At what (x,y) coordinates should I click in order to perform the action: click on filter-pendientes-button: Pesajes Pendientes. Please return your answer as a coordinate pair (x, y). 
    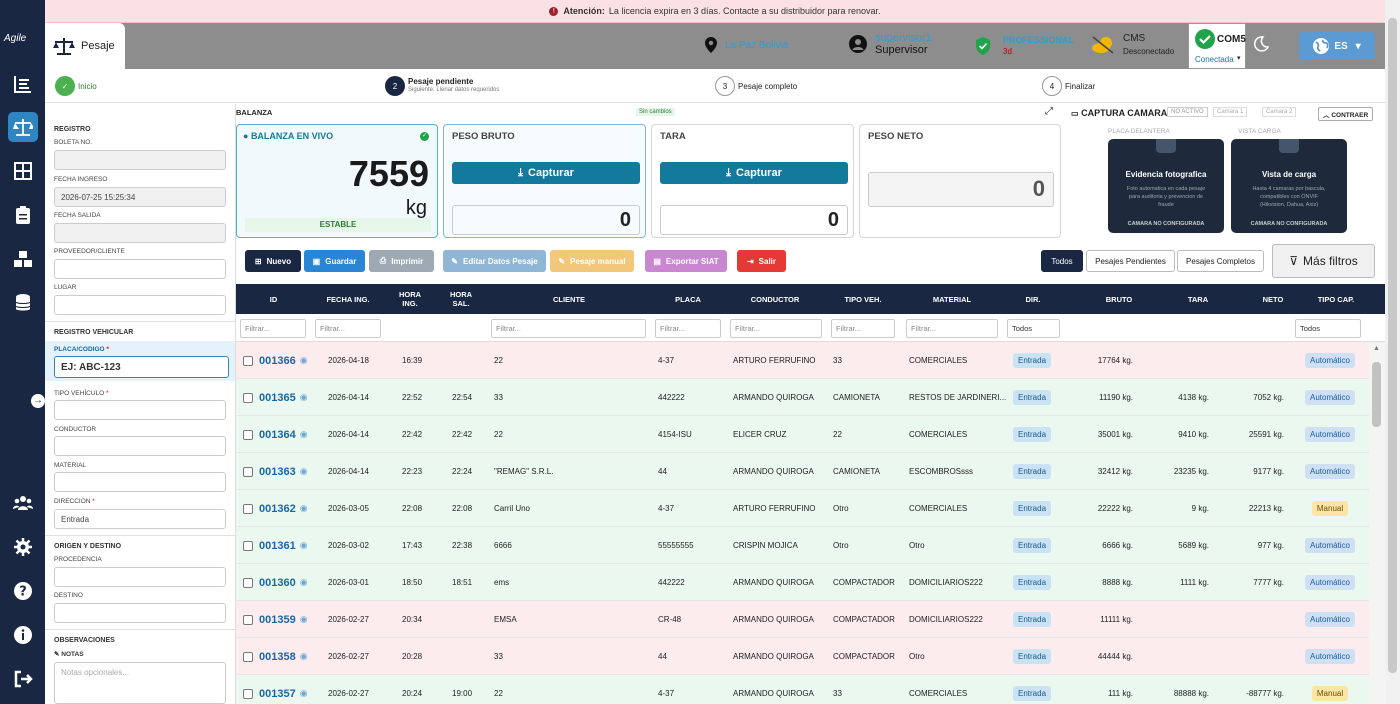
    Looking at the image, I should click on (1130, 261).